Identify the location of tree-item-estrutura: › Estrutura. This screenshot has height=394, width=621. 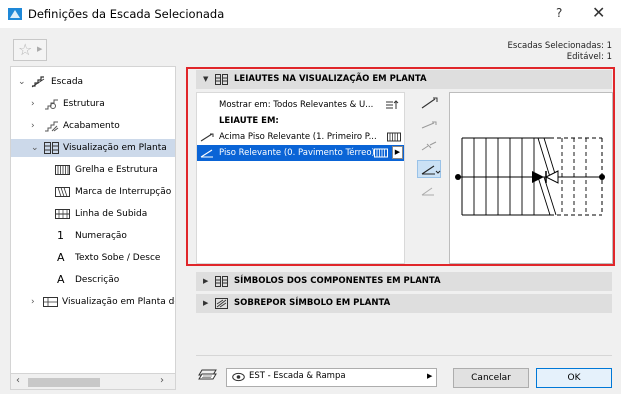
(93, 104).